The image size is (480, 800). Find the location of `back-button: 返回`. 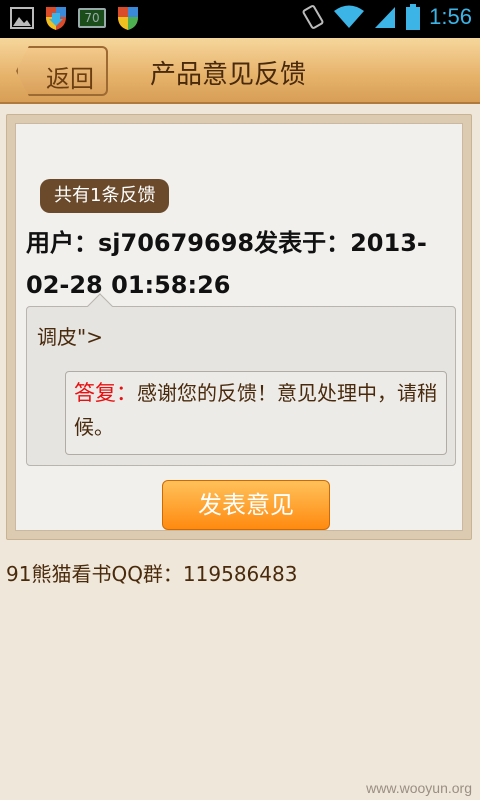

back-button: 返回 is located at coordinates (62, 71).